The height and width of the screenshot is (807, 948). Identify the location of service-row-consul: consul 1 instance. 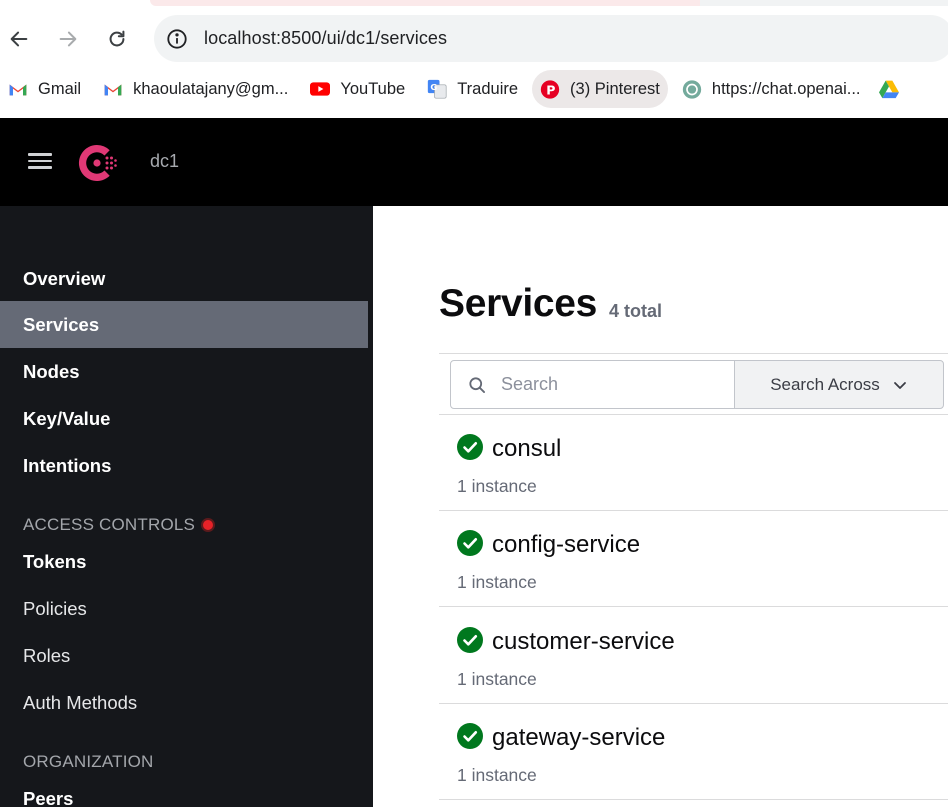
(693, 463).